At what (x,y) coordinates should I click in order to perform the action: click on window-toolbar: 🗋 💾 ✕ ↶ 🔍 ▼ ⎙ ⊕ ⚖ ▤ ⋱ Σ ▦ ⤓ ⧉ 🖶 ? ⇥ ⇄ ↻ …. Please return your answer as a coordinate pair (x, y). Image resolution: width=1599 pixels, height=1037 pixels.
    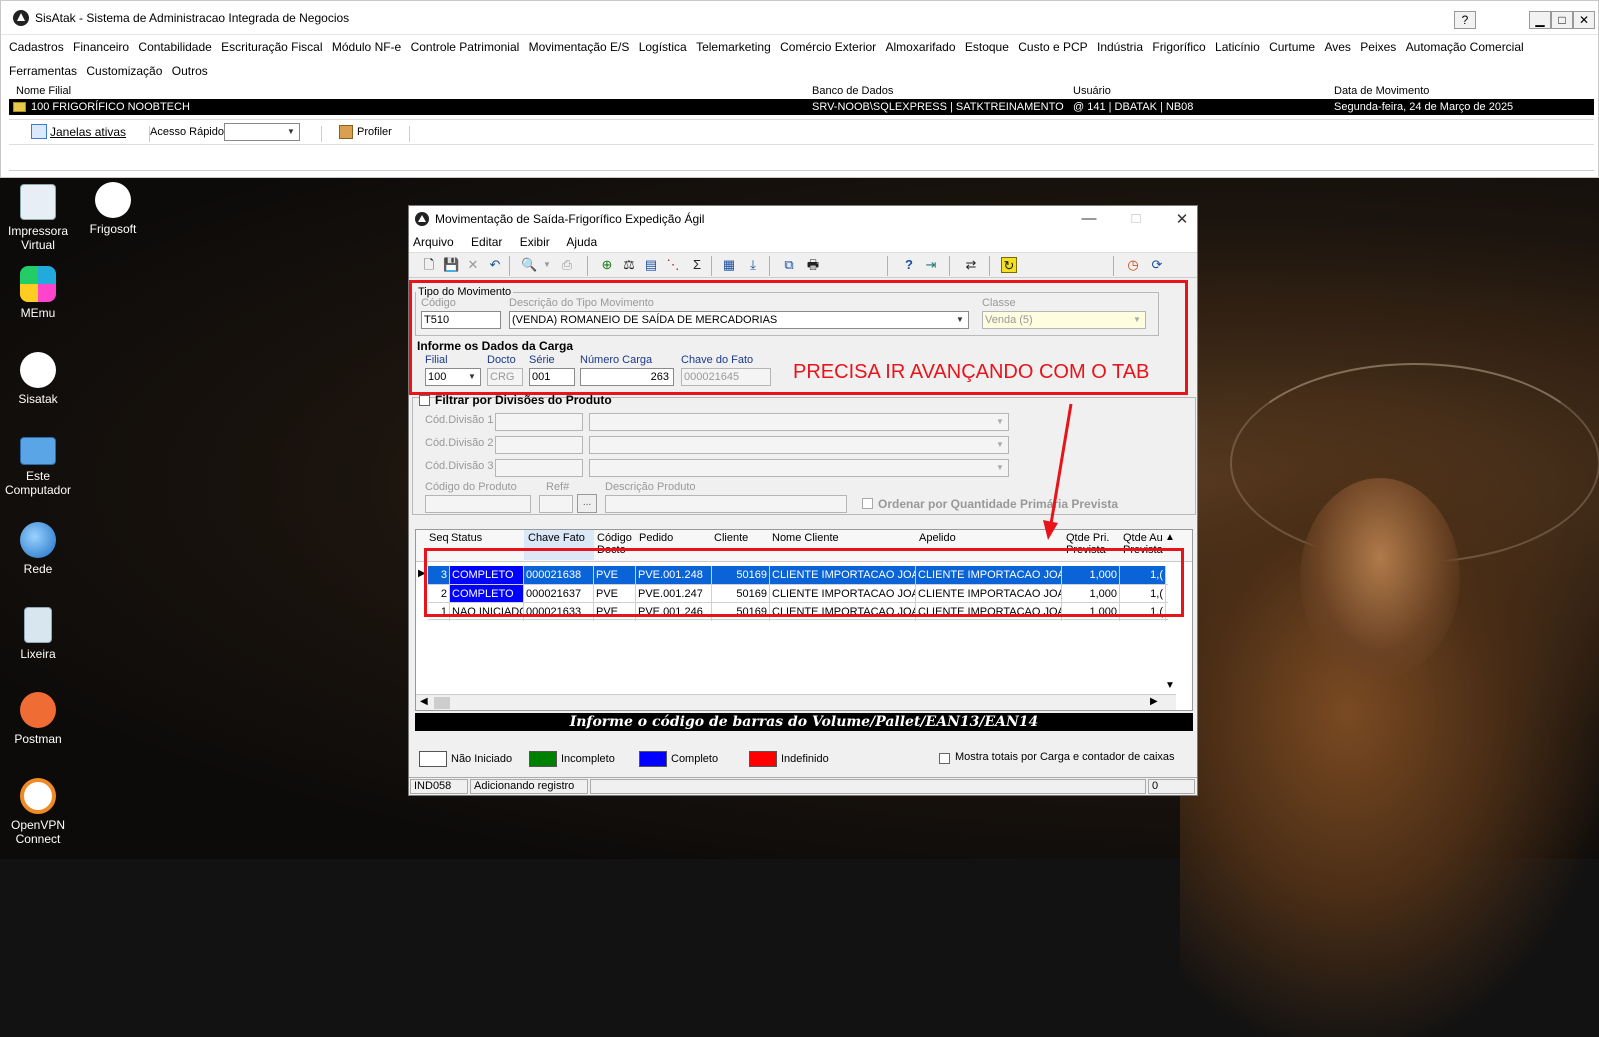
    Looking at the image, I should click on (803, 265).